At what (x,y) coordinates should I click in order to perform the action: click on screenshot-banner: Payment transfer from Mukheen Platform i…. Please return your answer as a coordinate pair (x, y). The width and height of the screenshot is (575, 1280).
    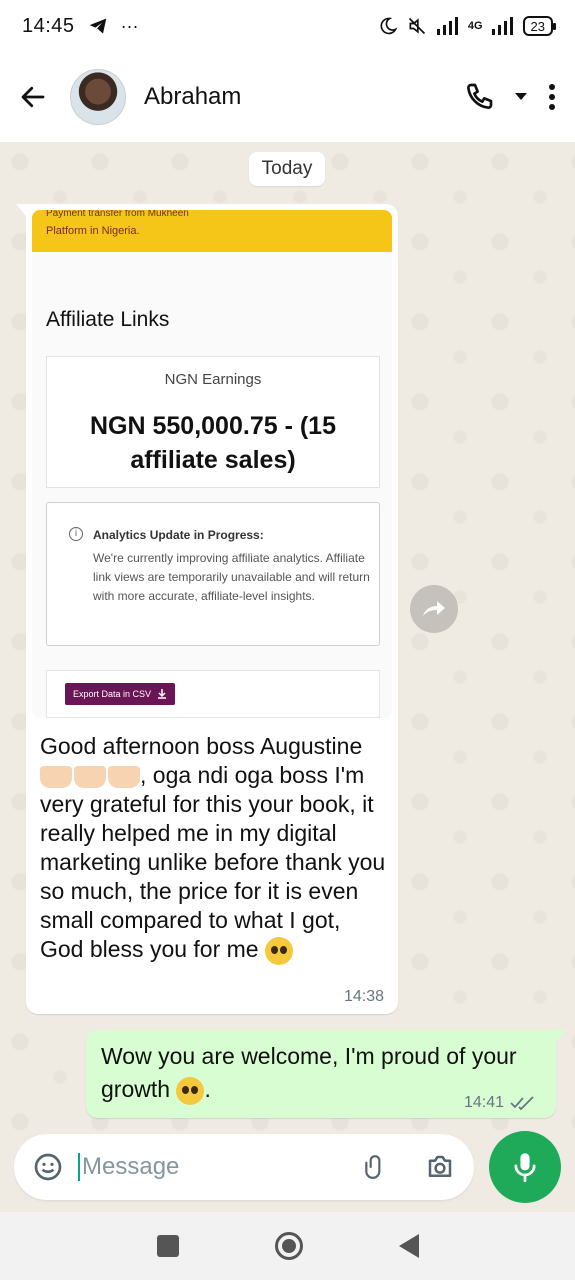
    Looking at the image, I should click on (212, 231).